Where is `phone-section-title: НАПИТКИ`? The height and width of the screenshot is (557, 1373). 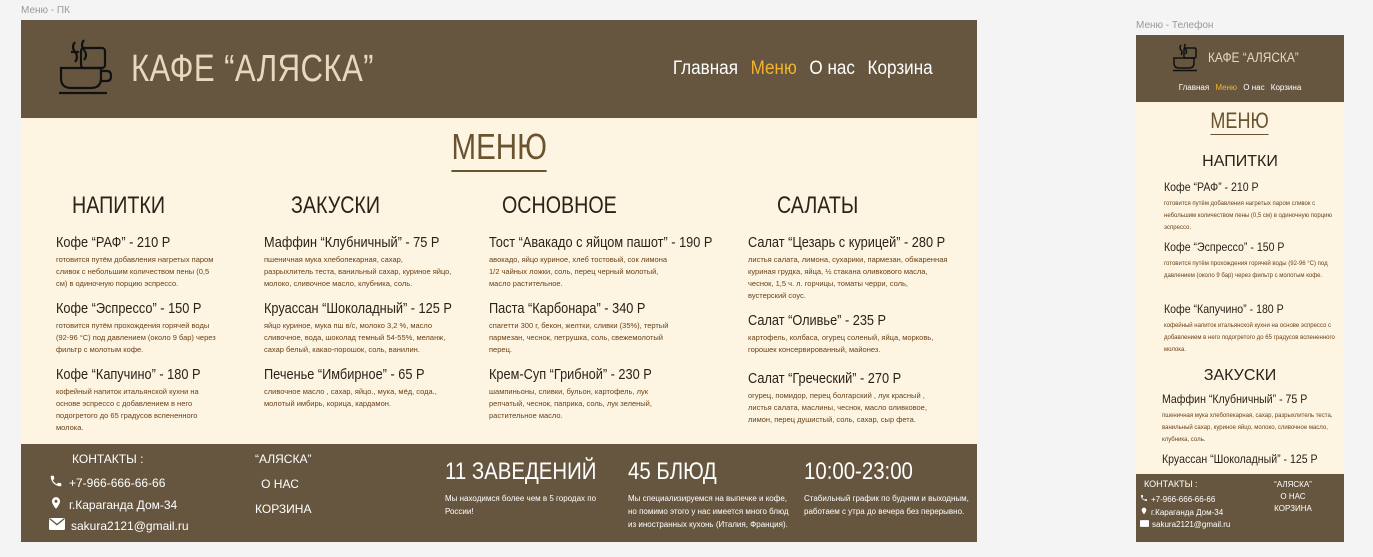
phone-section-title: НАПИТКИ is located at coordinates (1240, 161).